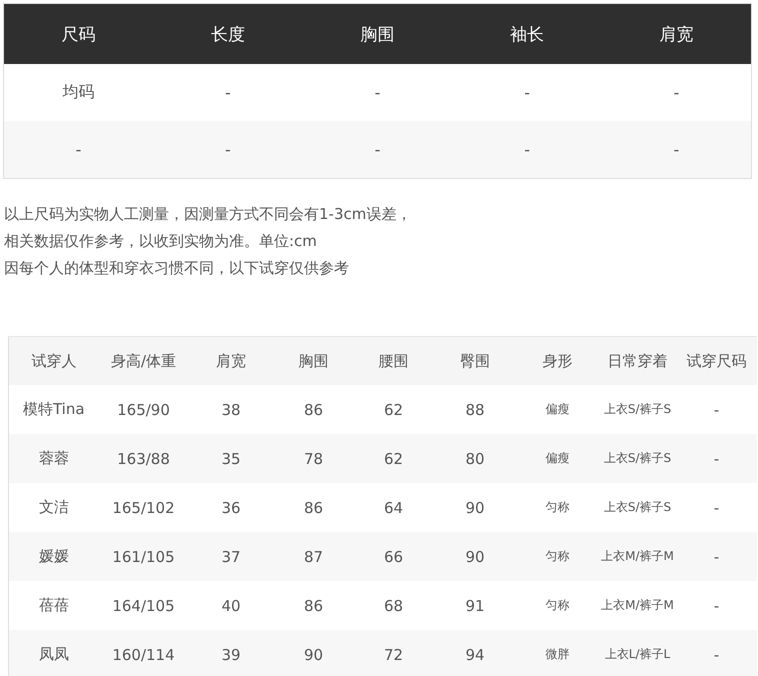 The width and height of the screenshot is (758, 676). Describe the element at coordinates (143, 458) in the screenshot. I see `table-cell: 163/88` at that location.